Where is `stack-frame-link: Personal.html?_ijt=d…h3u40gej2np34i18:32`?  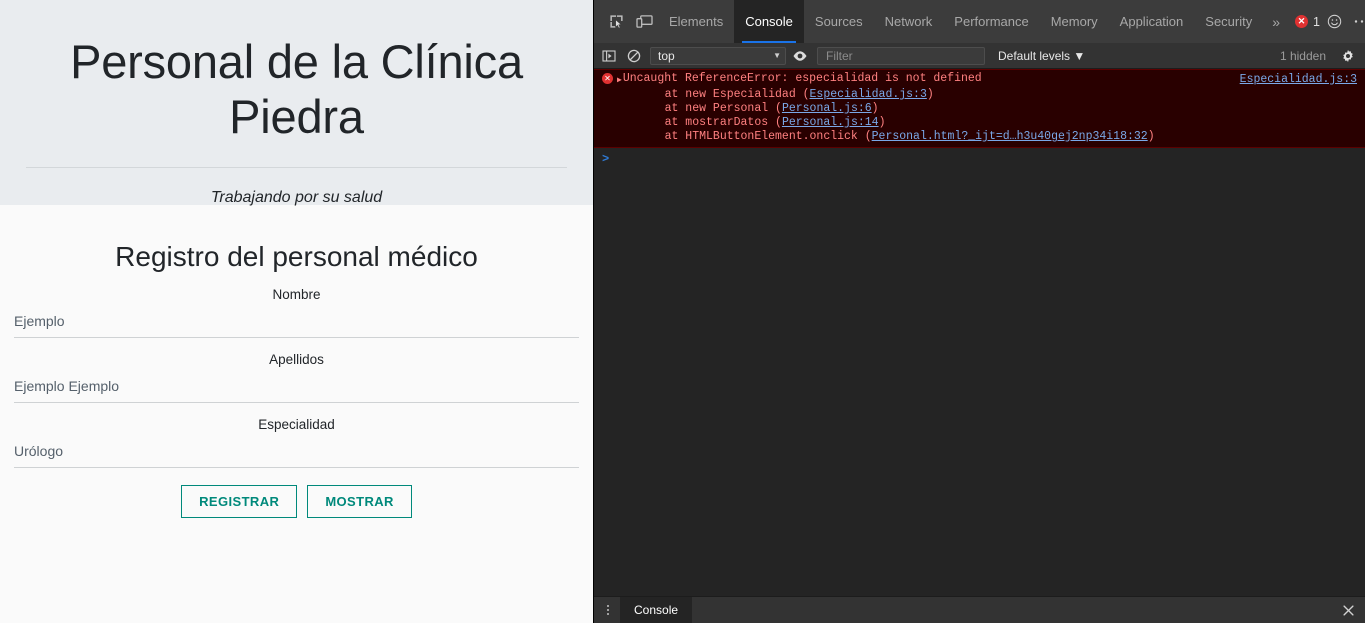
stack-frame-link: Personal.html?_ijt=d…h3u40gej2np34i18:32 is located at coordinates (1010, 136).